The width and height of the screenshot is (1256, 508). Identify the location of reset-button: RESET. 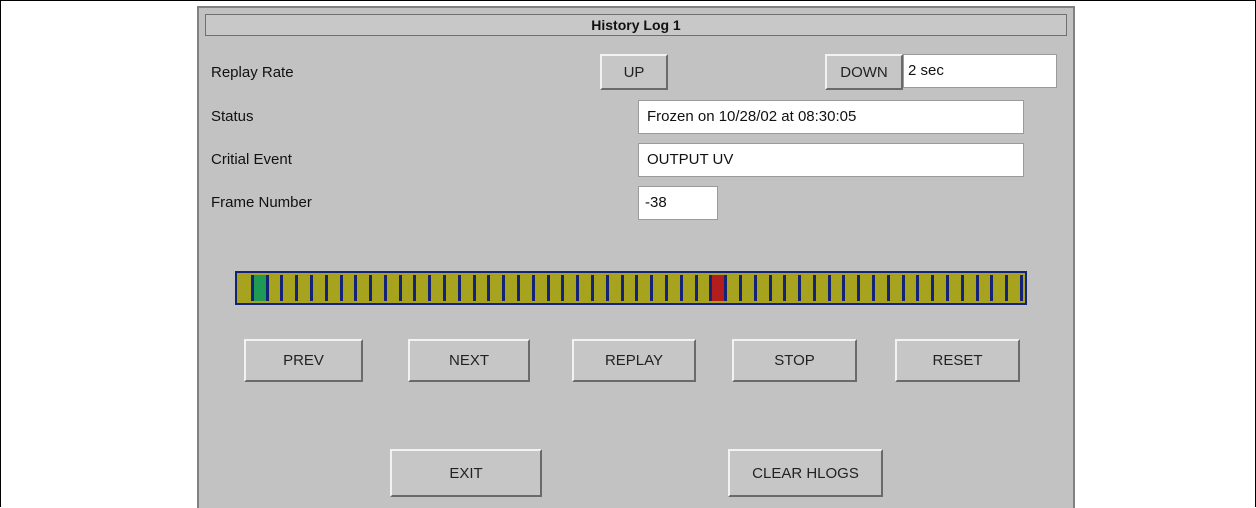
(957, 360).